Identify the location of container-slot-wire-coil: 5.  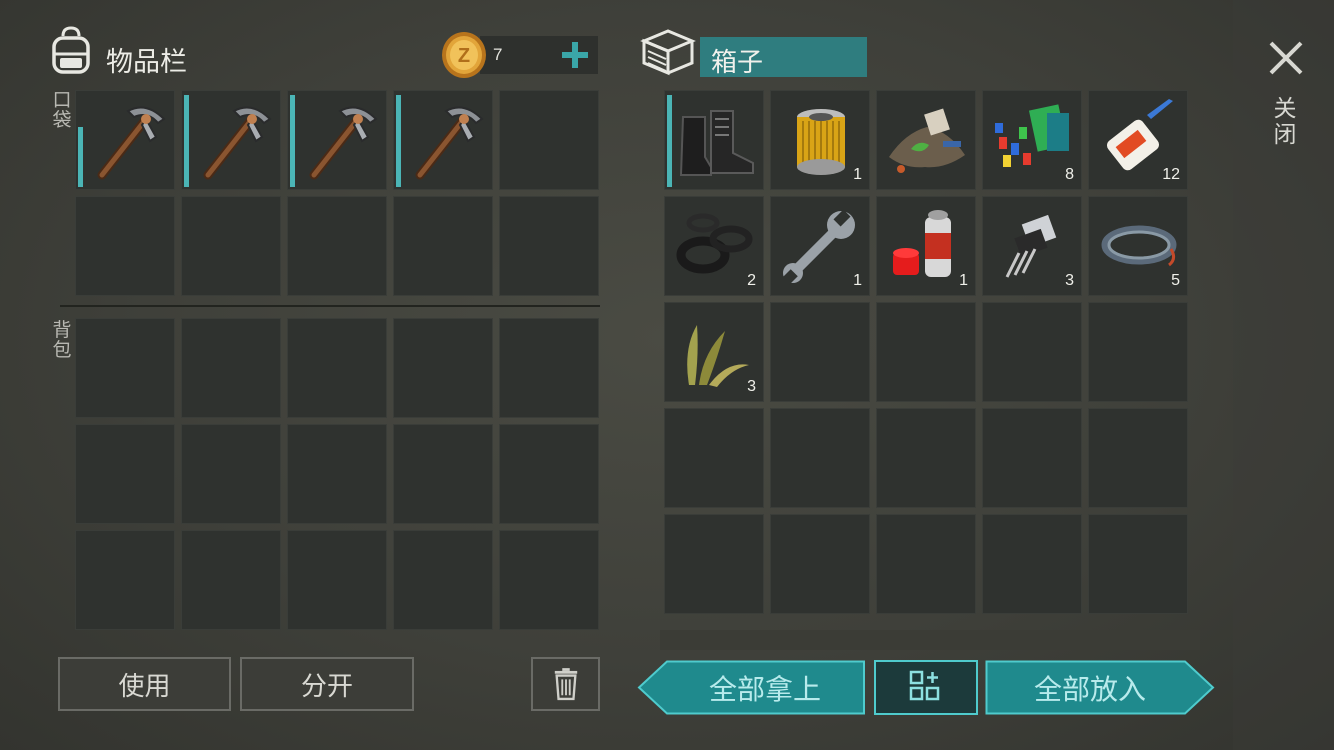
(1138, 246).